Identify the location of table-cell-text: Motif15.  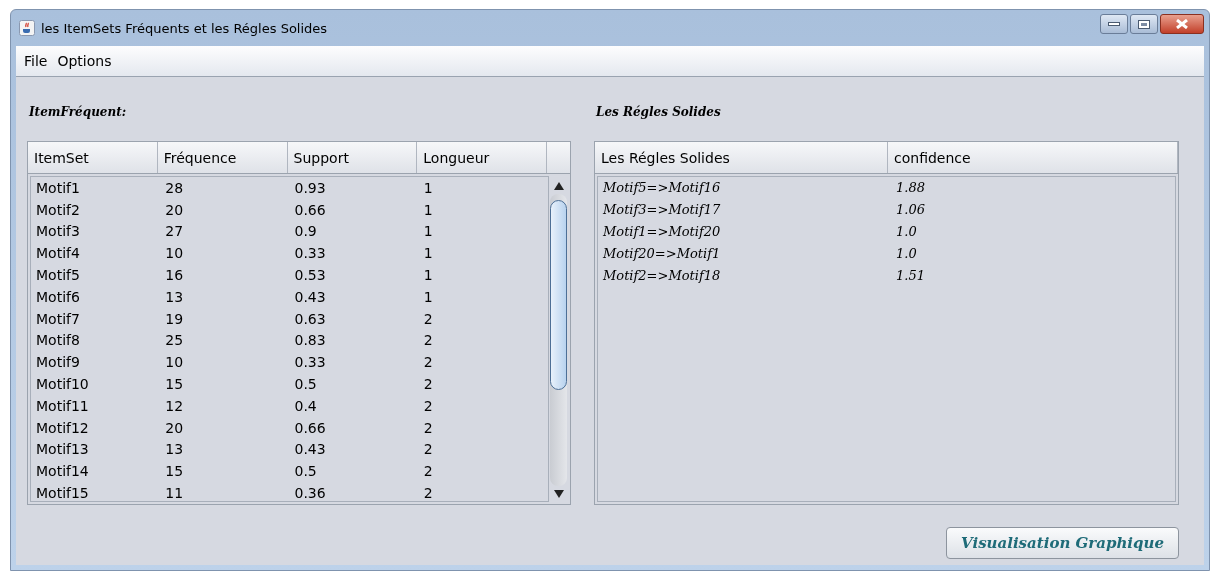
(62, 493).